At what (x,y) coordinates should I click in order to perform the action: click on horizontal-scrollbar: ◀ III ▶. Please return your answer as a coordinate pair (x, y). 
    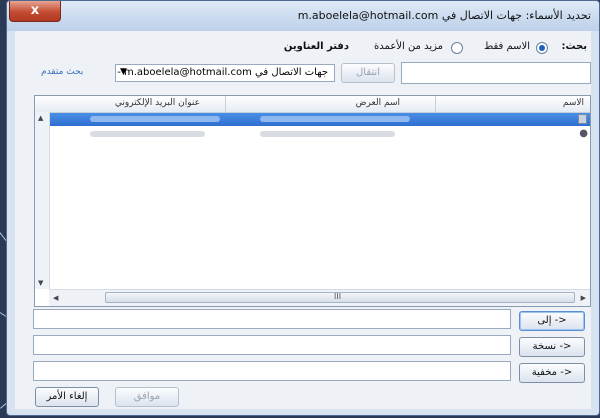
    Looking at the image, I should click on (319, 297).